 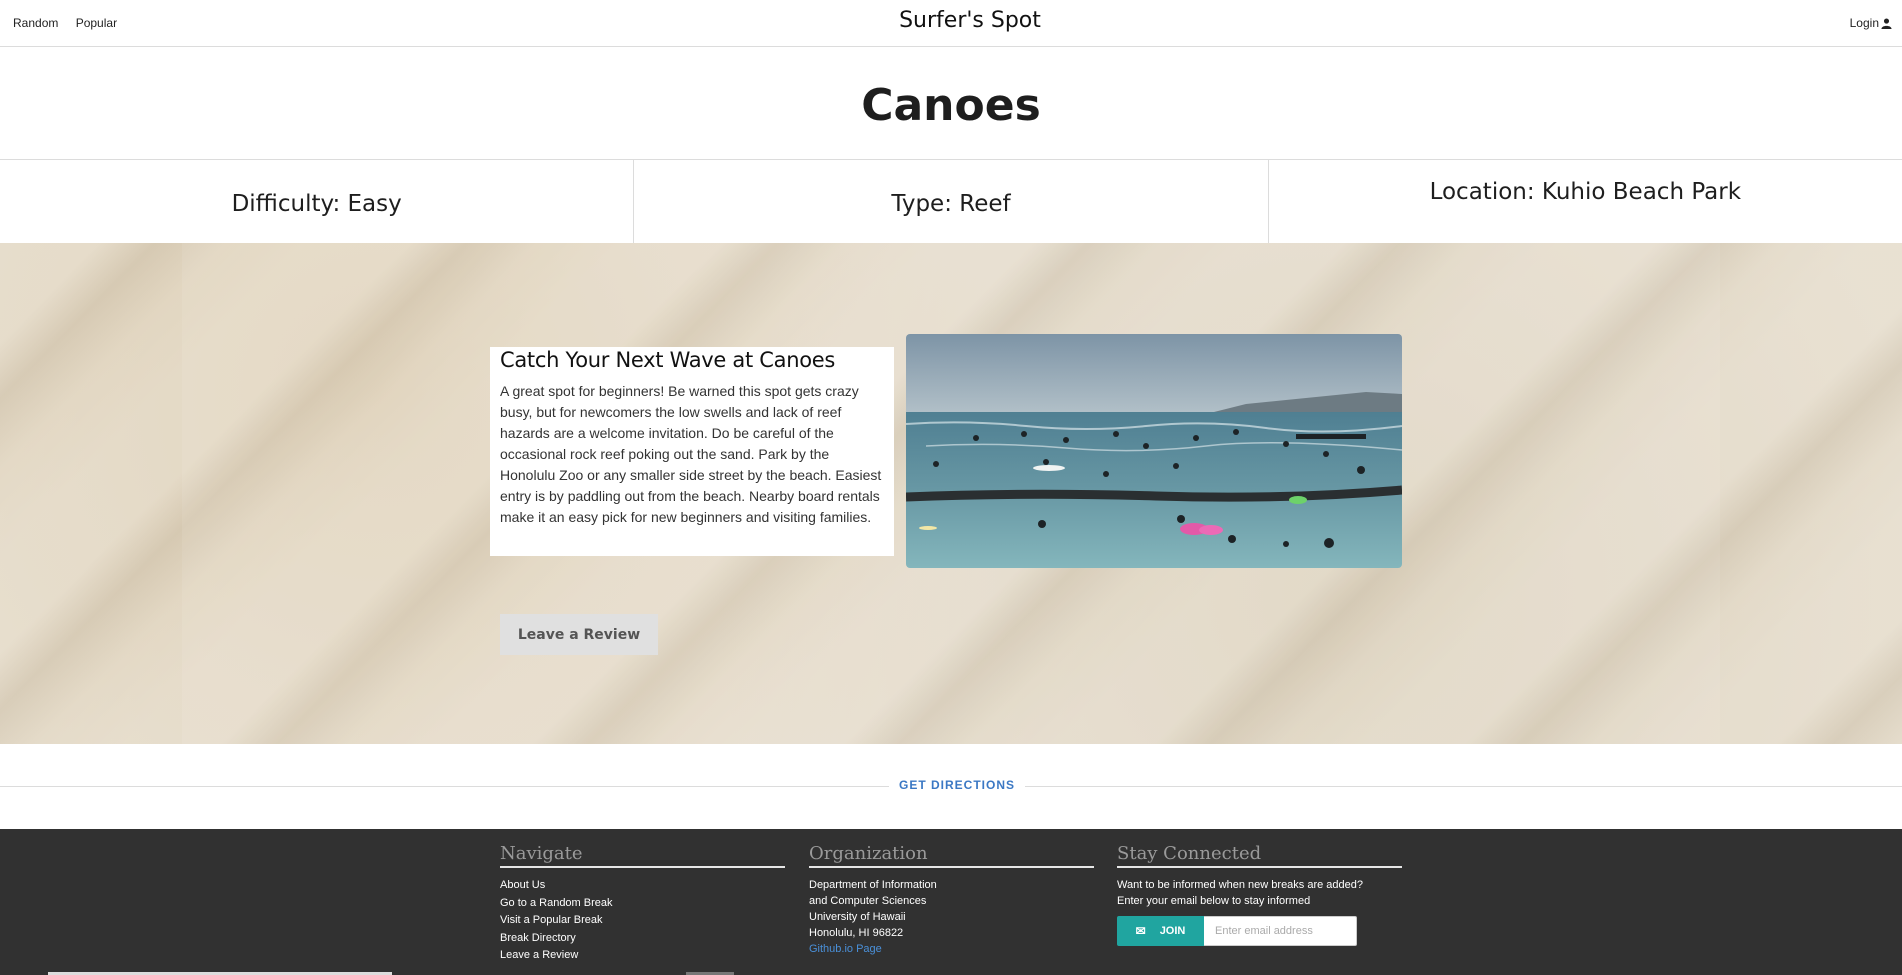 What do you see at coordinates (579, 634) in the screenshot?
I see `leave-review-button: Leave a Review` at bounding box center [579, 634].